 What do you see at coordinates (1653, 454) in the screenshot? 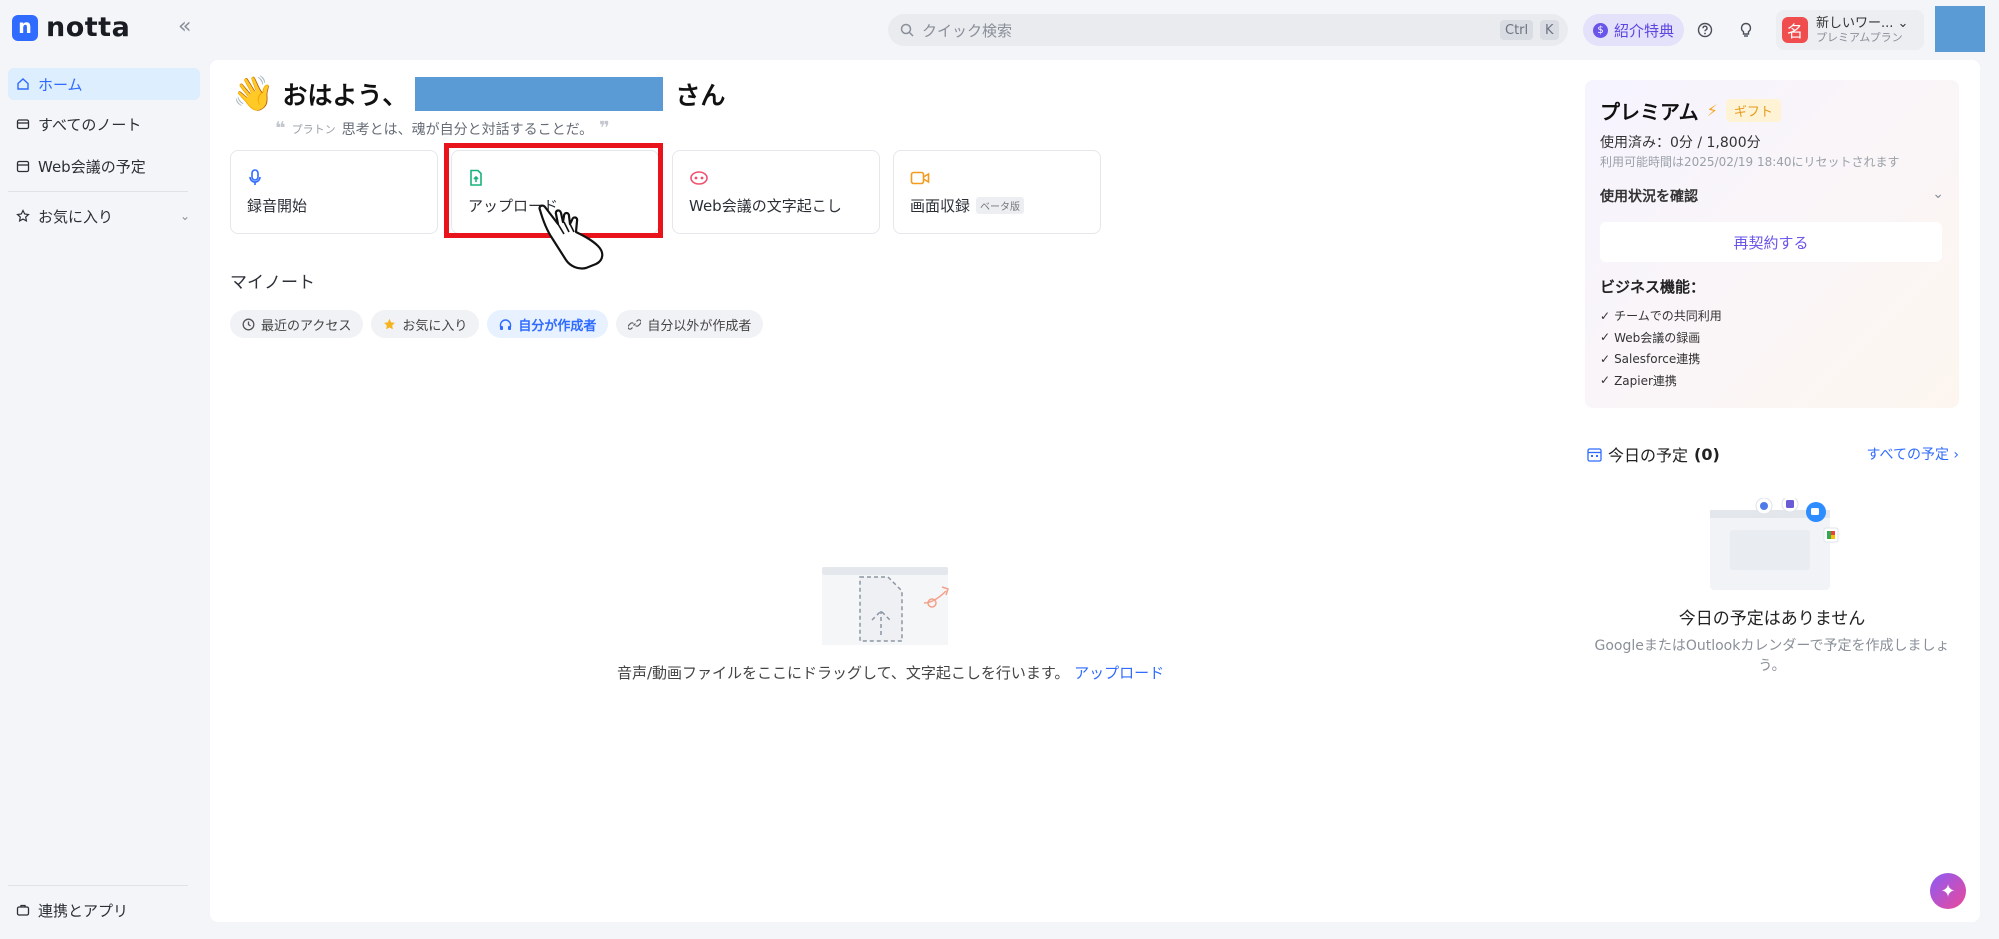
I see `today-schedule-title: 今日の予定 (0)` at bounding box center [1653, 454].